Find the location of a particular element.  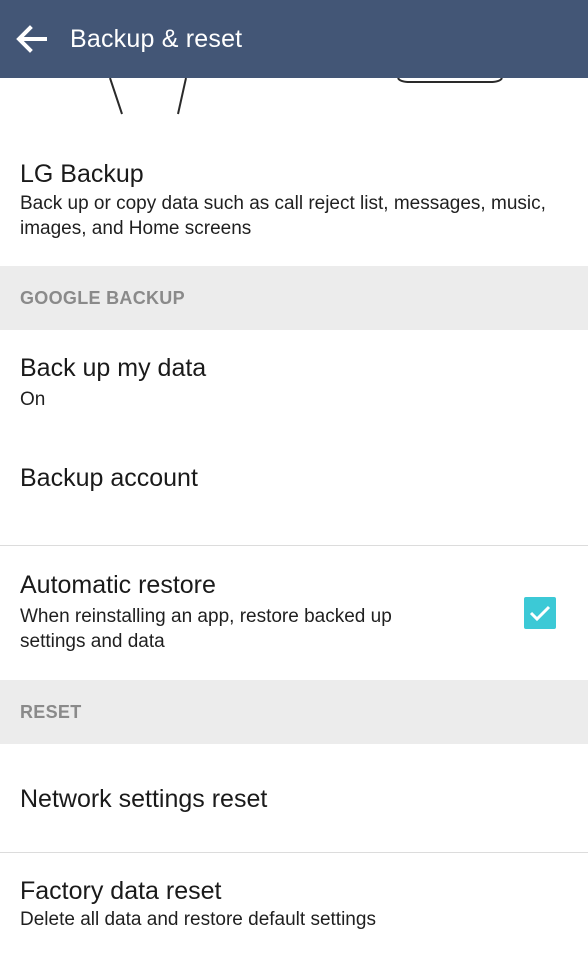

back-button is located at coordinates (32, 39).